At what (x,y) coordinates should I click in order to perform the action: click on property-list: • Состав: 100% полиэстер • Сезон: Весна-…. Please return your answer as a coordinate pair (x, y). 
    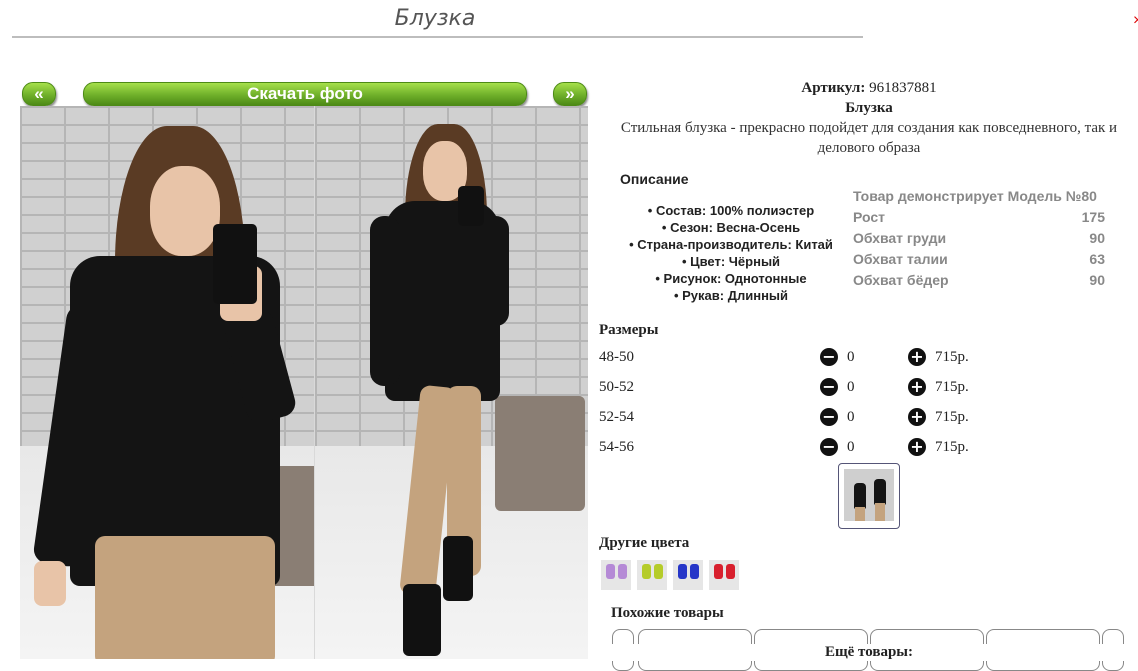
    Looking at the image, I should click on (731, 253).